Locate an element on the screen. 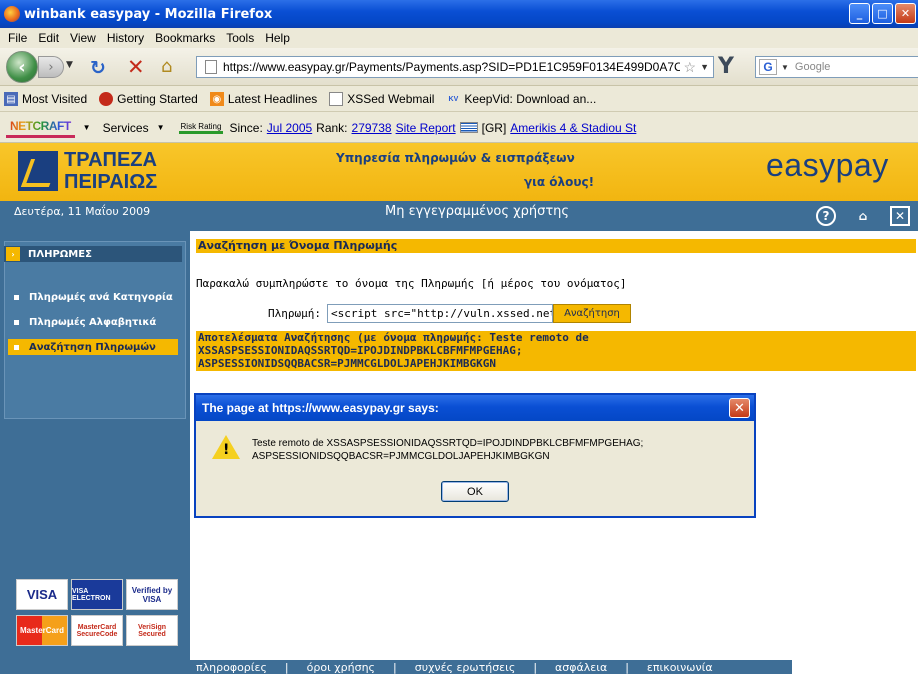  menu-edit: Edit is located at coordinates (48, 38).